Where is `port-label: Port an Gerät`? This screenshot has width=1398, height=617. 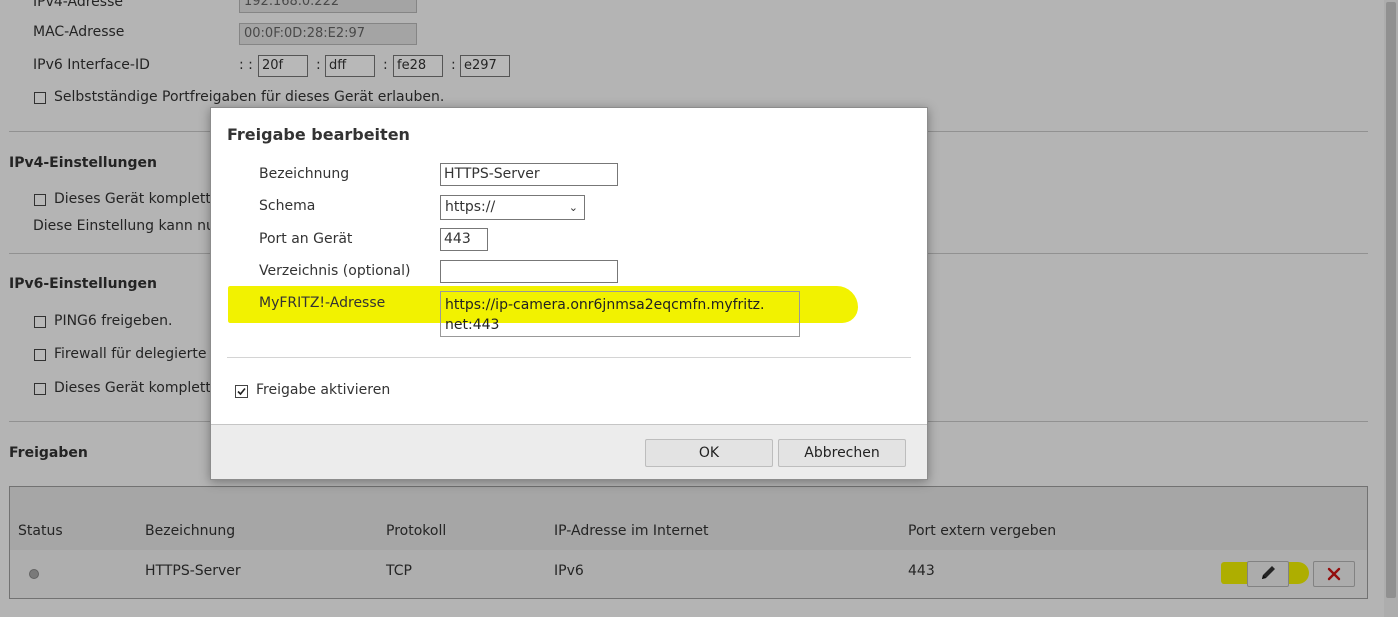
port-label: Port an Gerät is located at coordinates (306, 239).